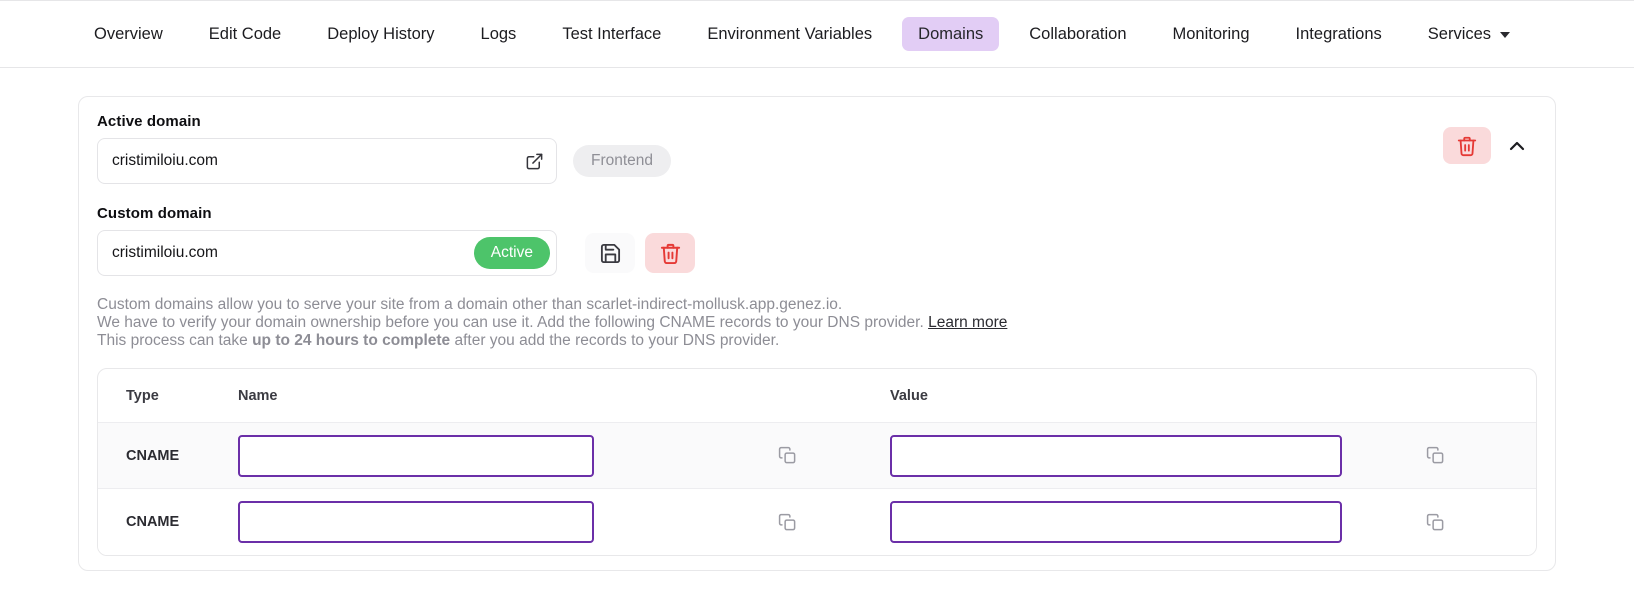 This screenshot has height=604, width=1634. I want to click on chevron-up-icon, so click(1517, 145).